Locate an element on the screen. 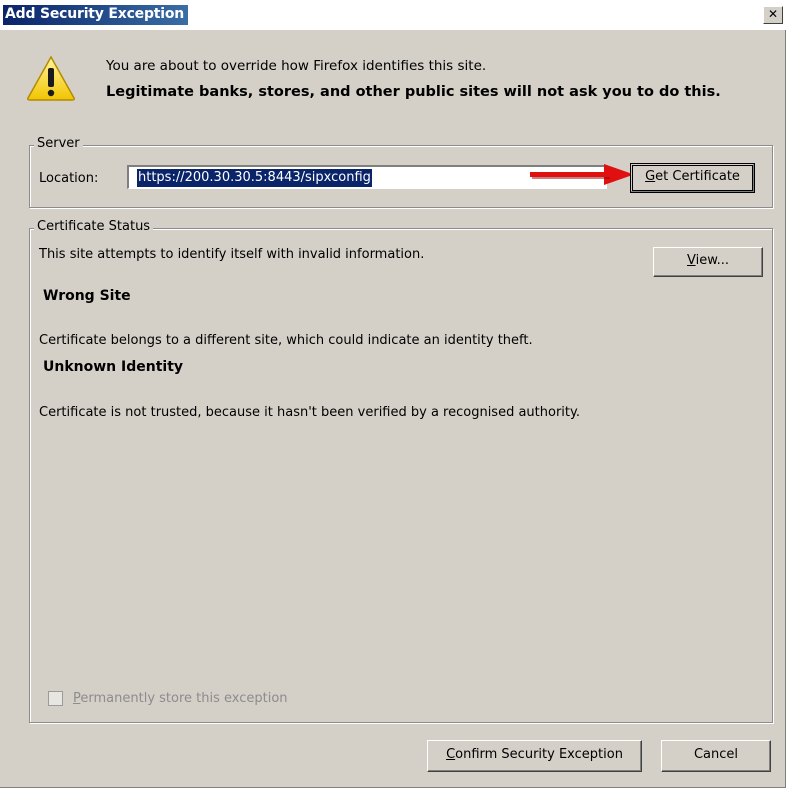 The height and width of the screenshot is (789, 787). get-certificate-button: Get Certificate is located at coordinates (692, 178).